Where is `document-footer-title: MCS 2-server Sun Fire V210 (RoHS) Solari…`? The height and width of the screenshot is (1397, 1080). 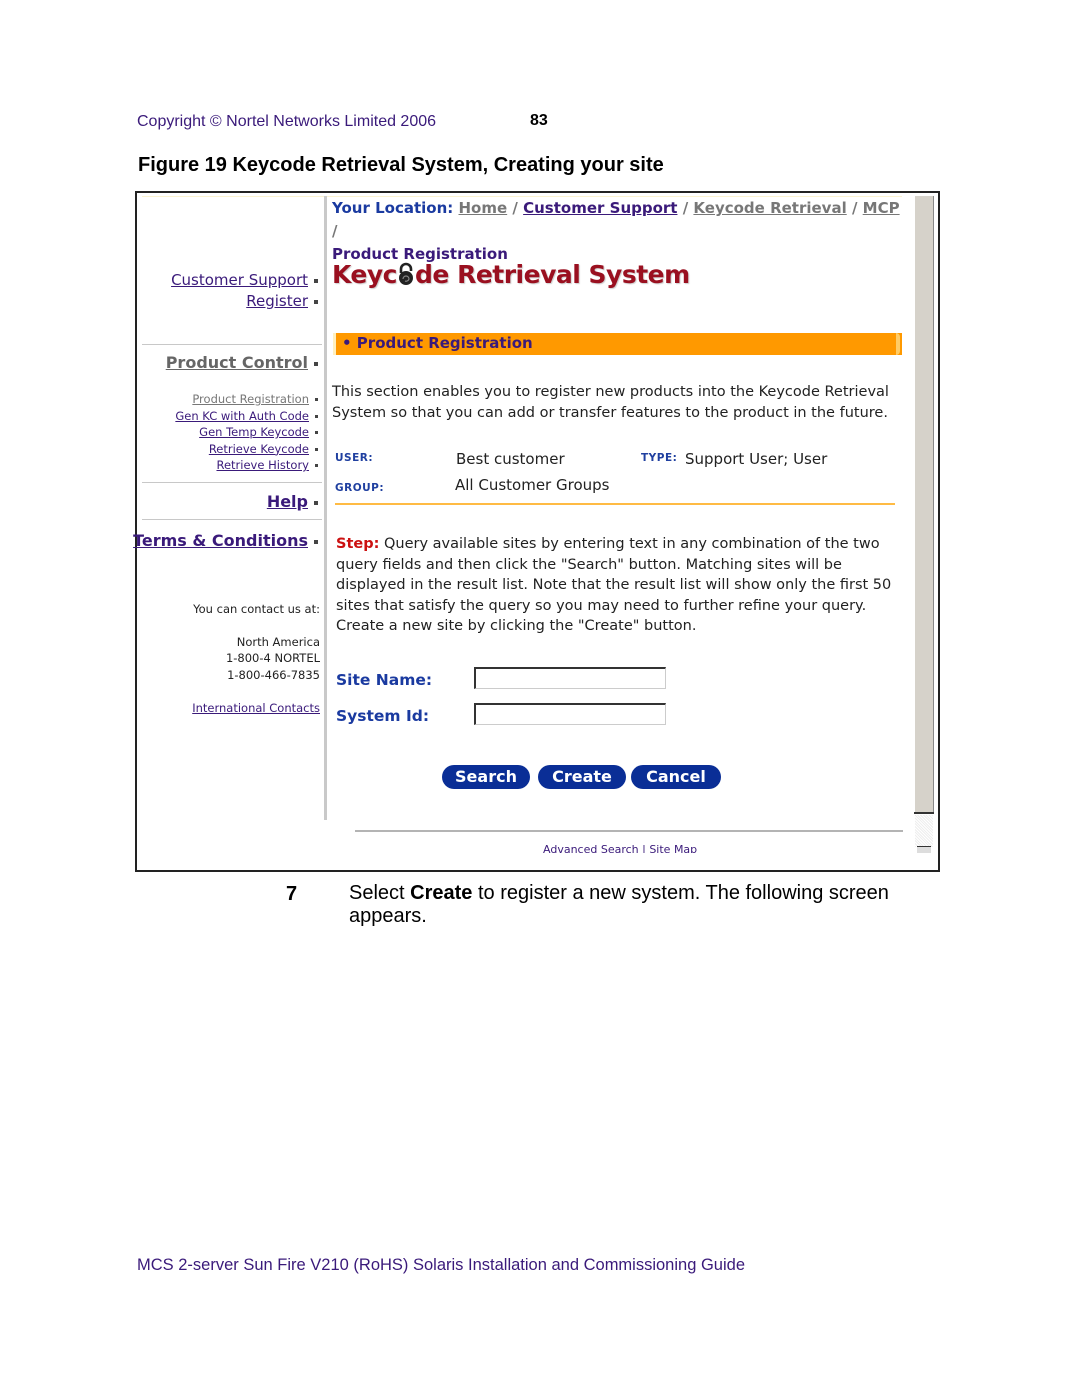
document-footer-title: MCS 2-server Sun Fire V210 (RoHS) Solari… is located at coordinates (441, 1265).